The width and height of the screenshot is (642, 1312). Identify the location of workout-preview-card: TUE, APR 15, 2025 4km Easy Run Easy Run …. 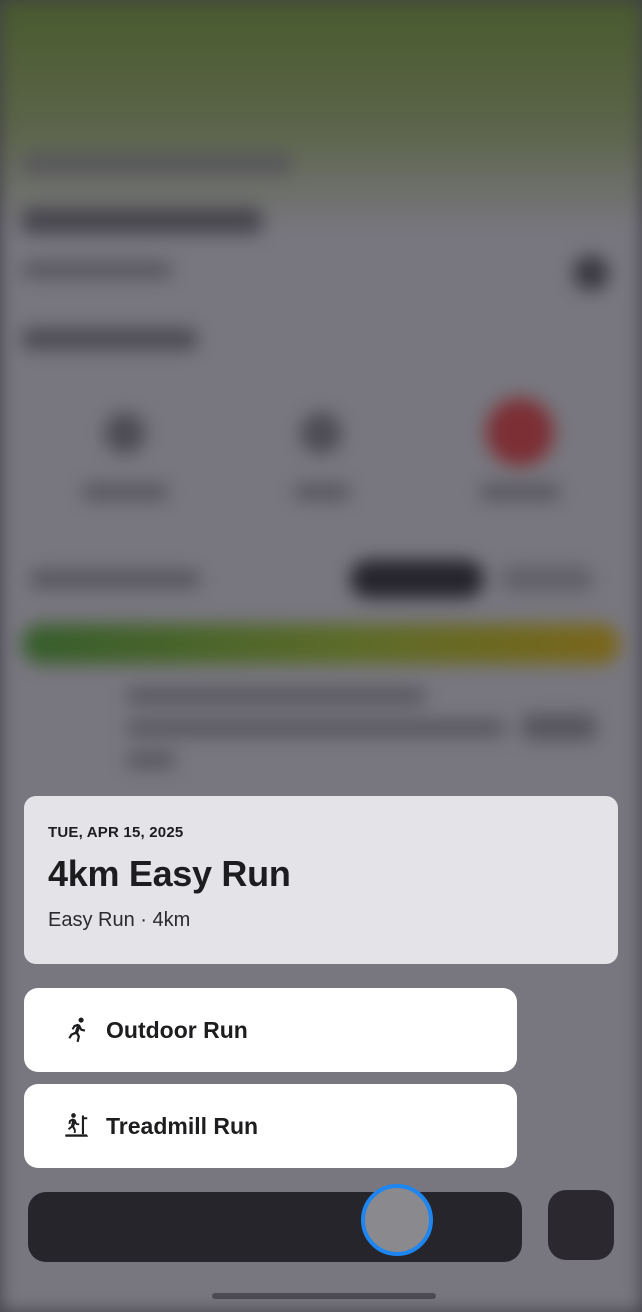
(321, 880).